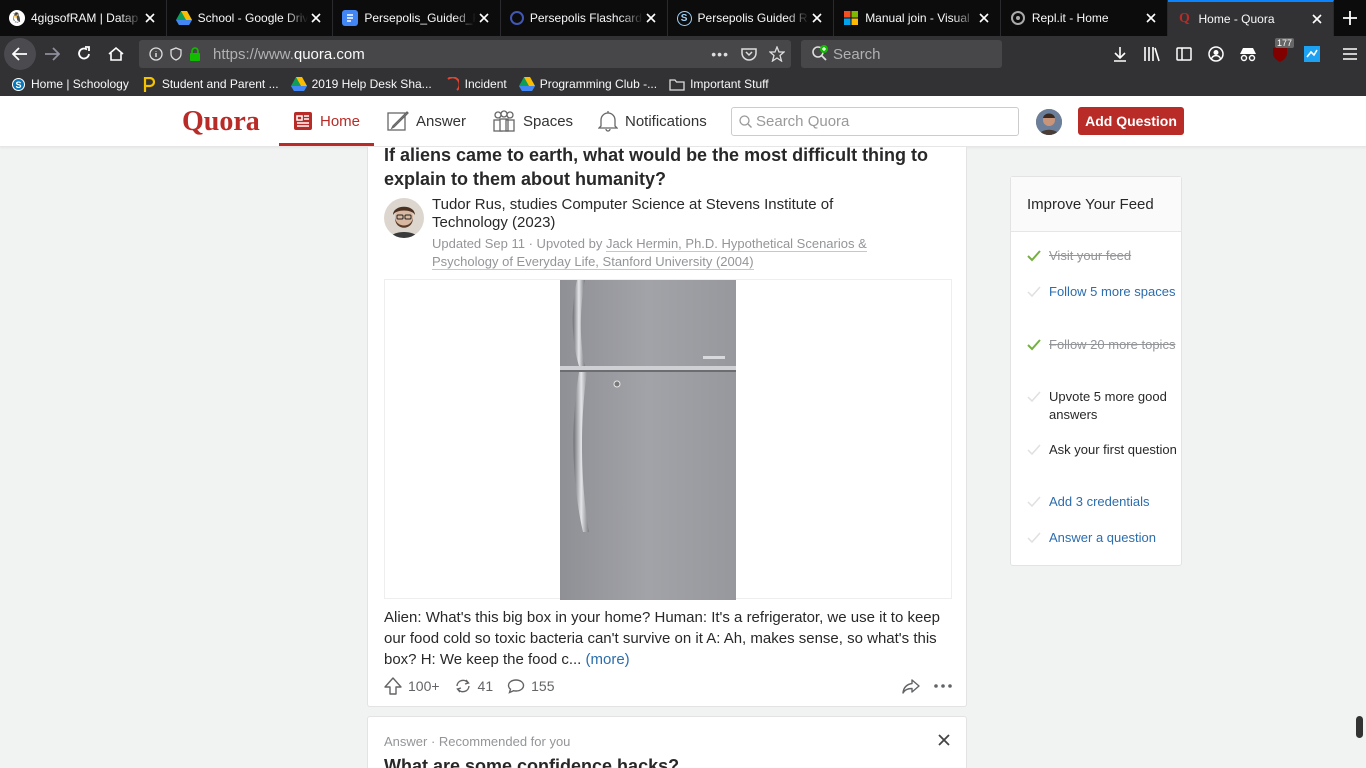 The image size is (1366, 768). What do you see at coordinates (1350, 18) in the screenshot?
I see `new-tab-button` at bounding box center [1350, 18].